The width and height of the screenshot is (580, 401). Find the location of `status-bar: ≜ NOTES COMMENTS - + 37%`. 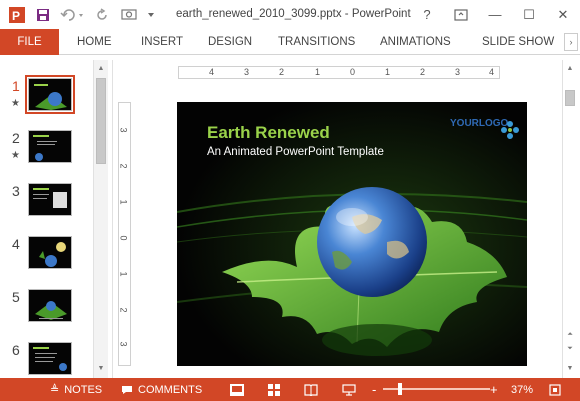

status-bar: ≜ NOTES COMMENTS - + 37% is located at coordinates (290, 389).